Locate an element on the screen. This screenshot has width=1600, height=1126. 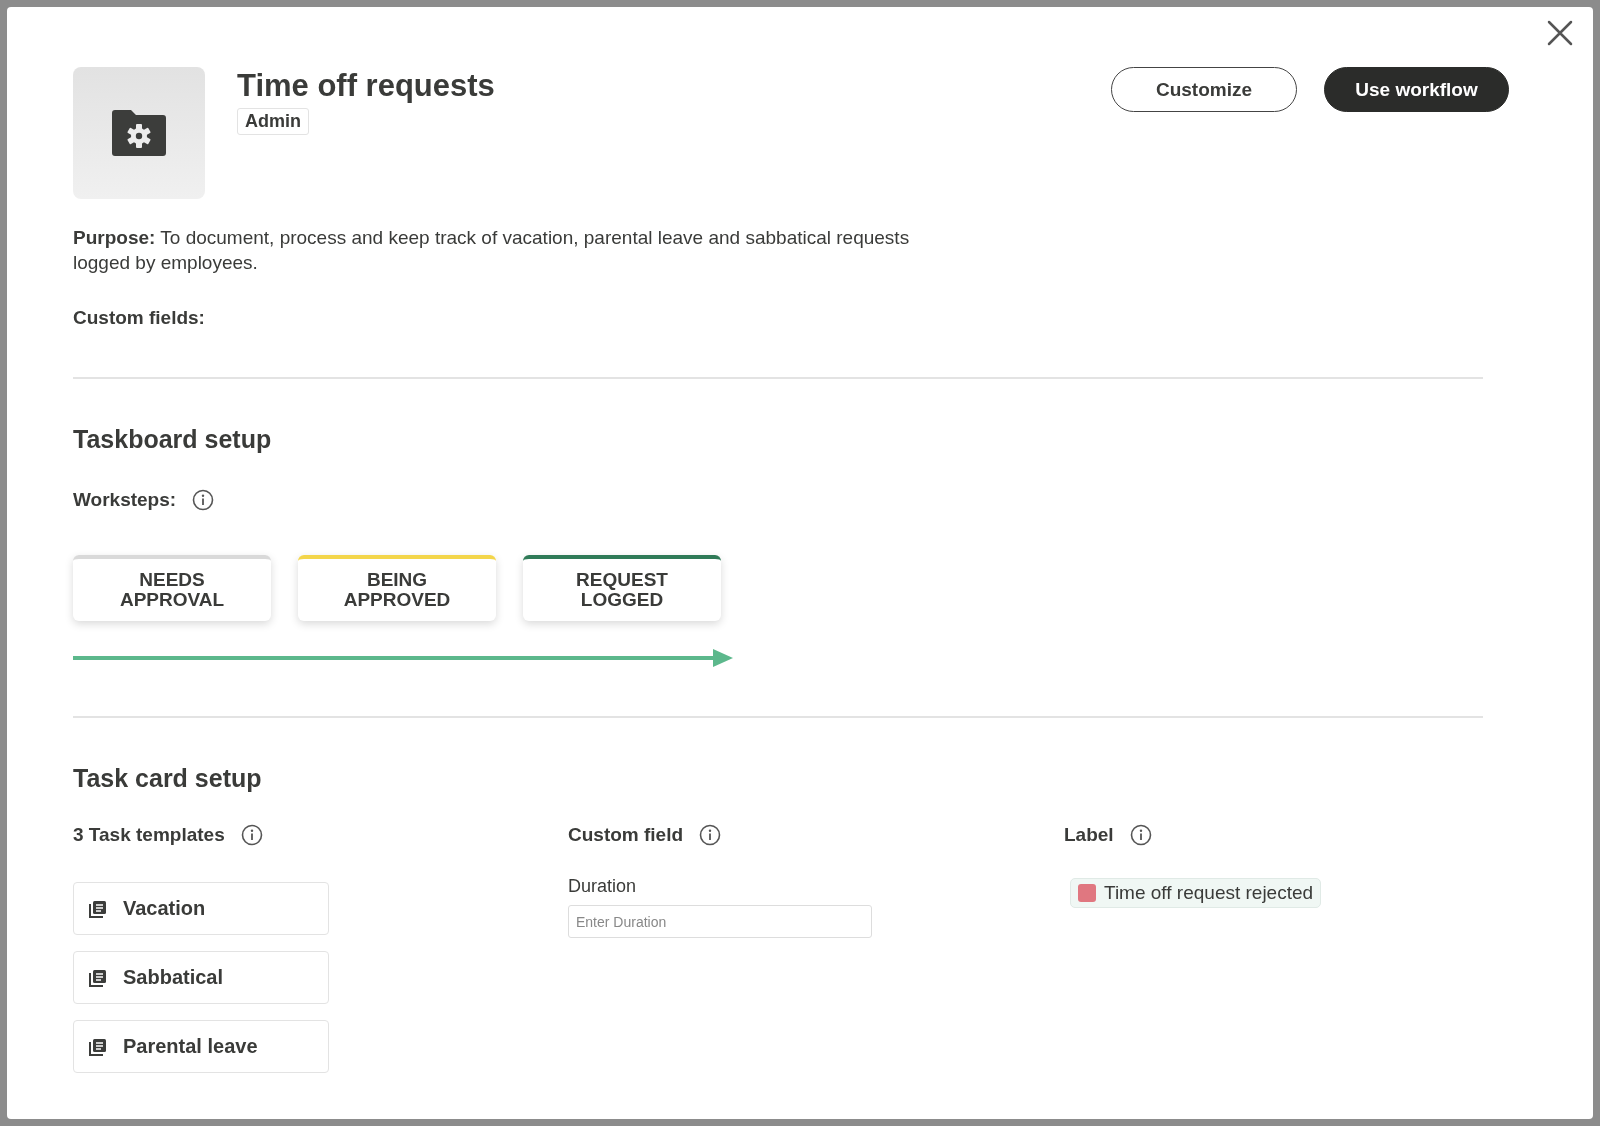
role-badge: Admin is located at coordinates (273, 121).